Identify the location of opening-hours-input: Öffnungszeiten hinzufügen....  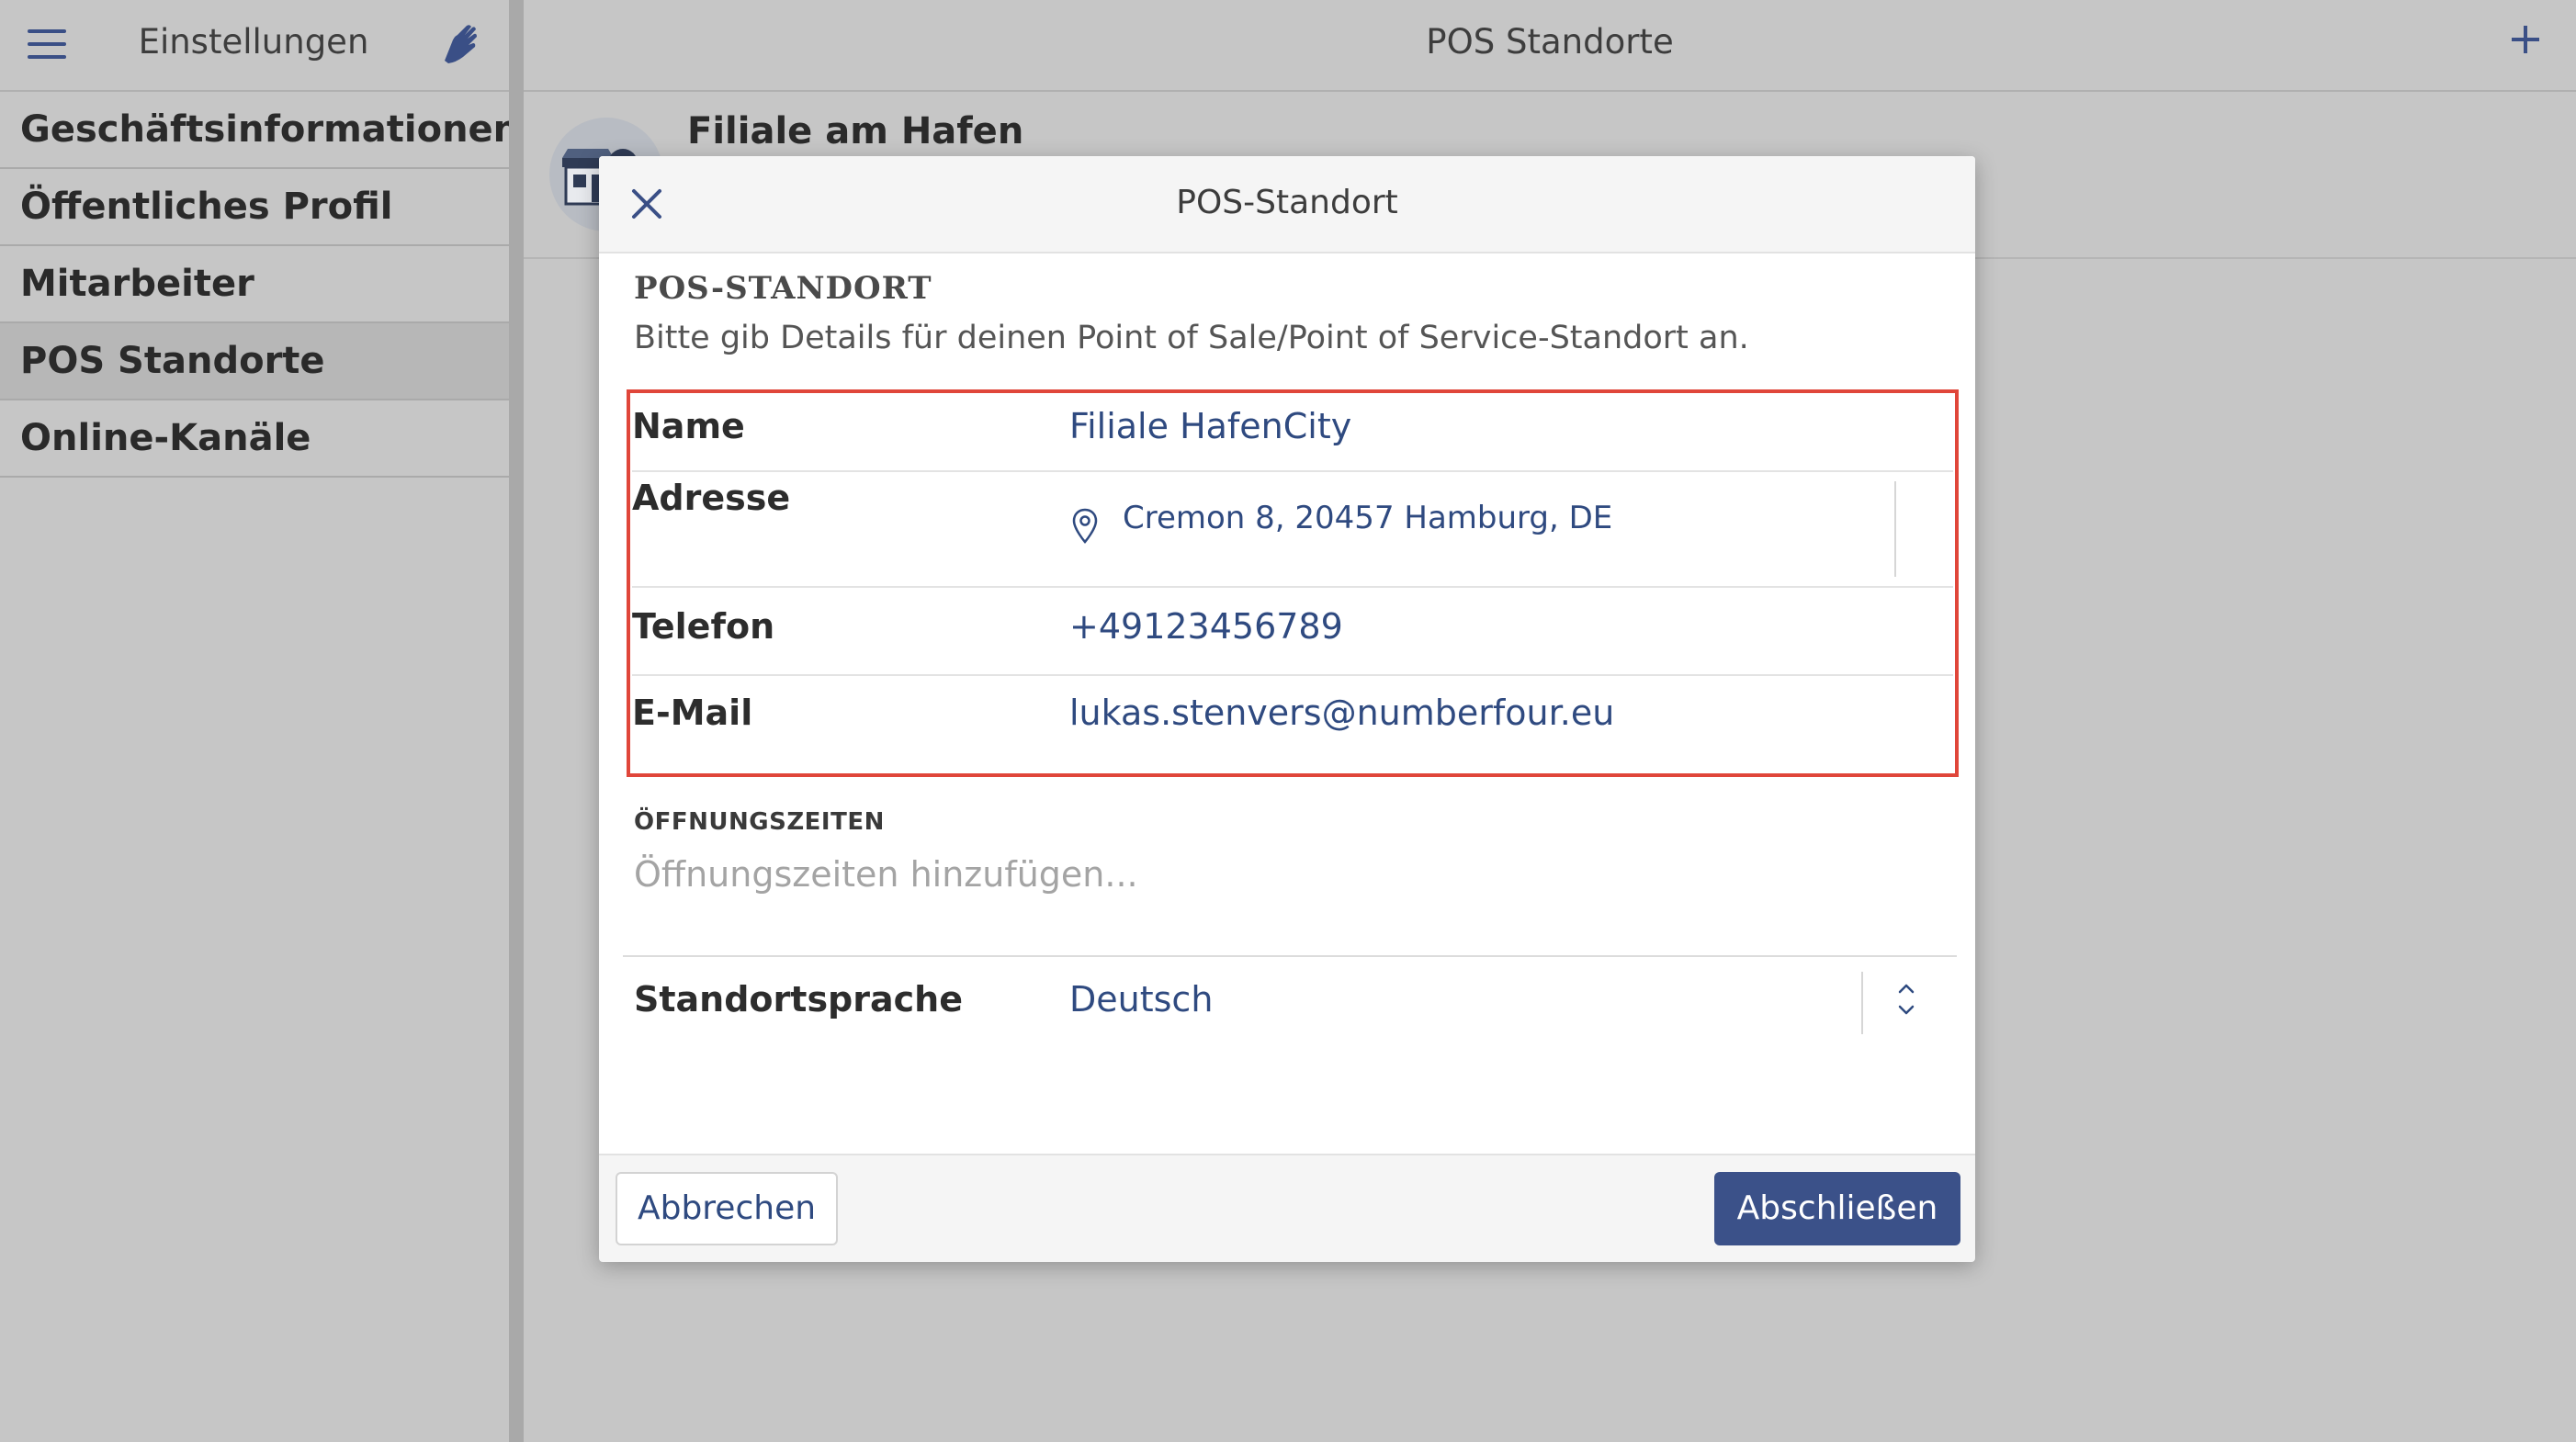
(1277, 874).